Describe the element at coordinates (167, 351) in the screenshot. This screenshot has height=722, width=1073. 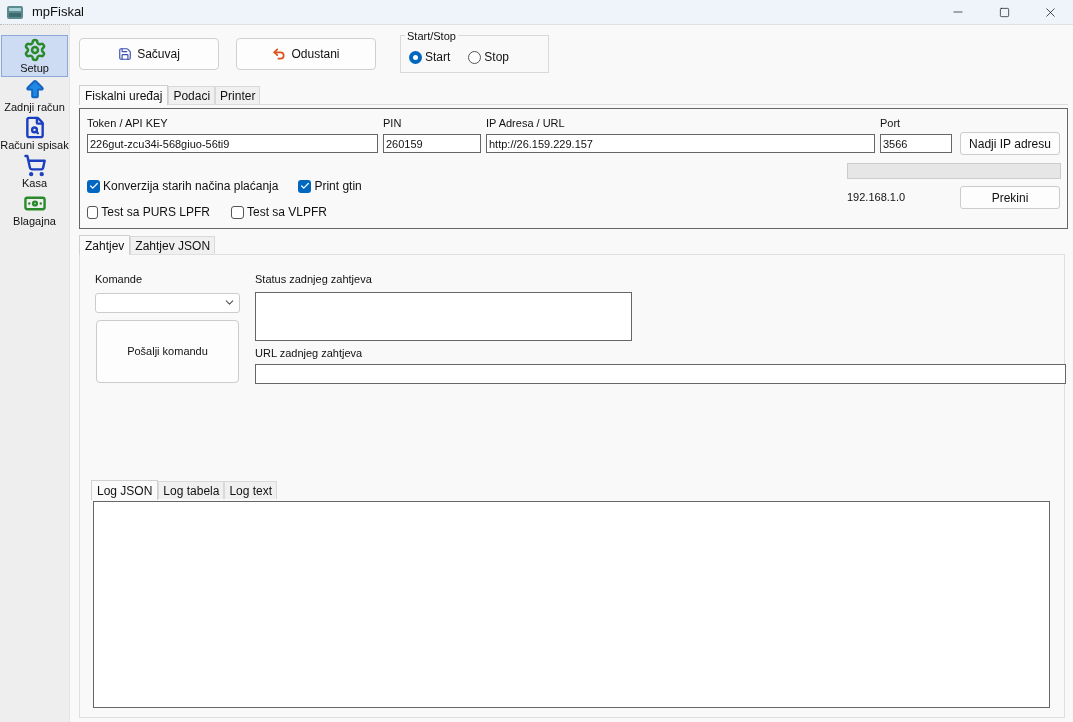
I see `send-command-button: Pošalji komandu` at that location.